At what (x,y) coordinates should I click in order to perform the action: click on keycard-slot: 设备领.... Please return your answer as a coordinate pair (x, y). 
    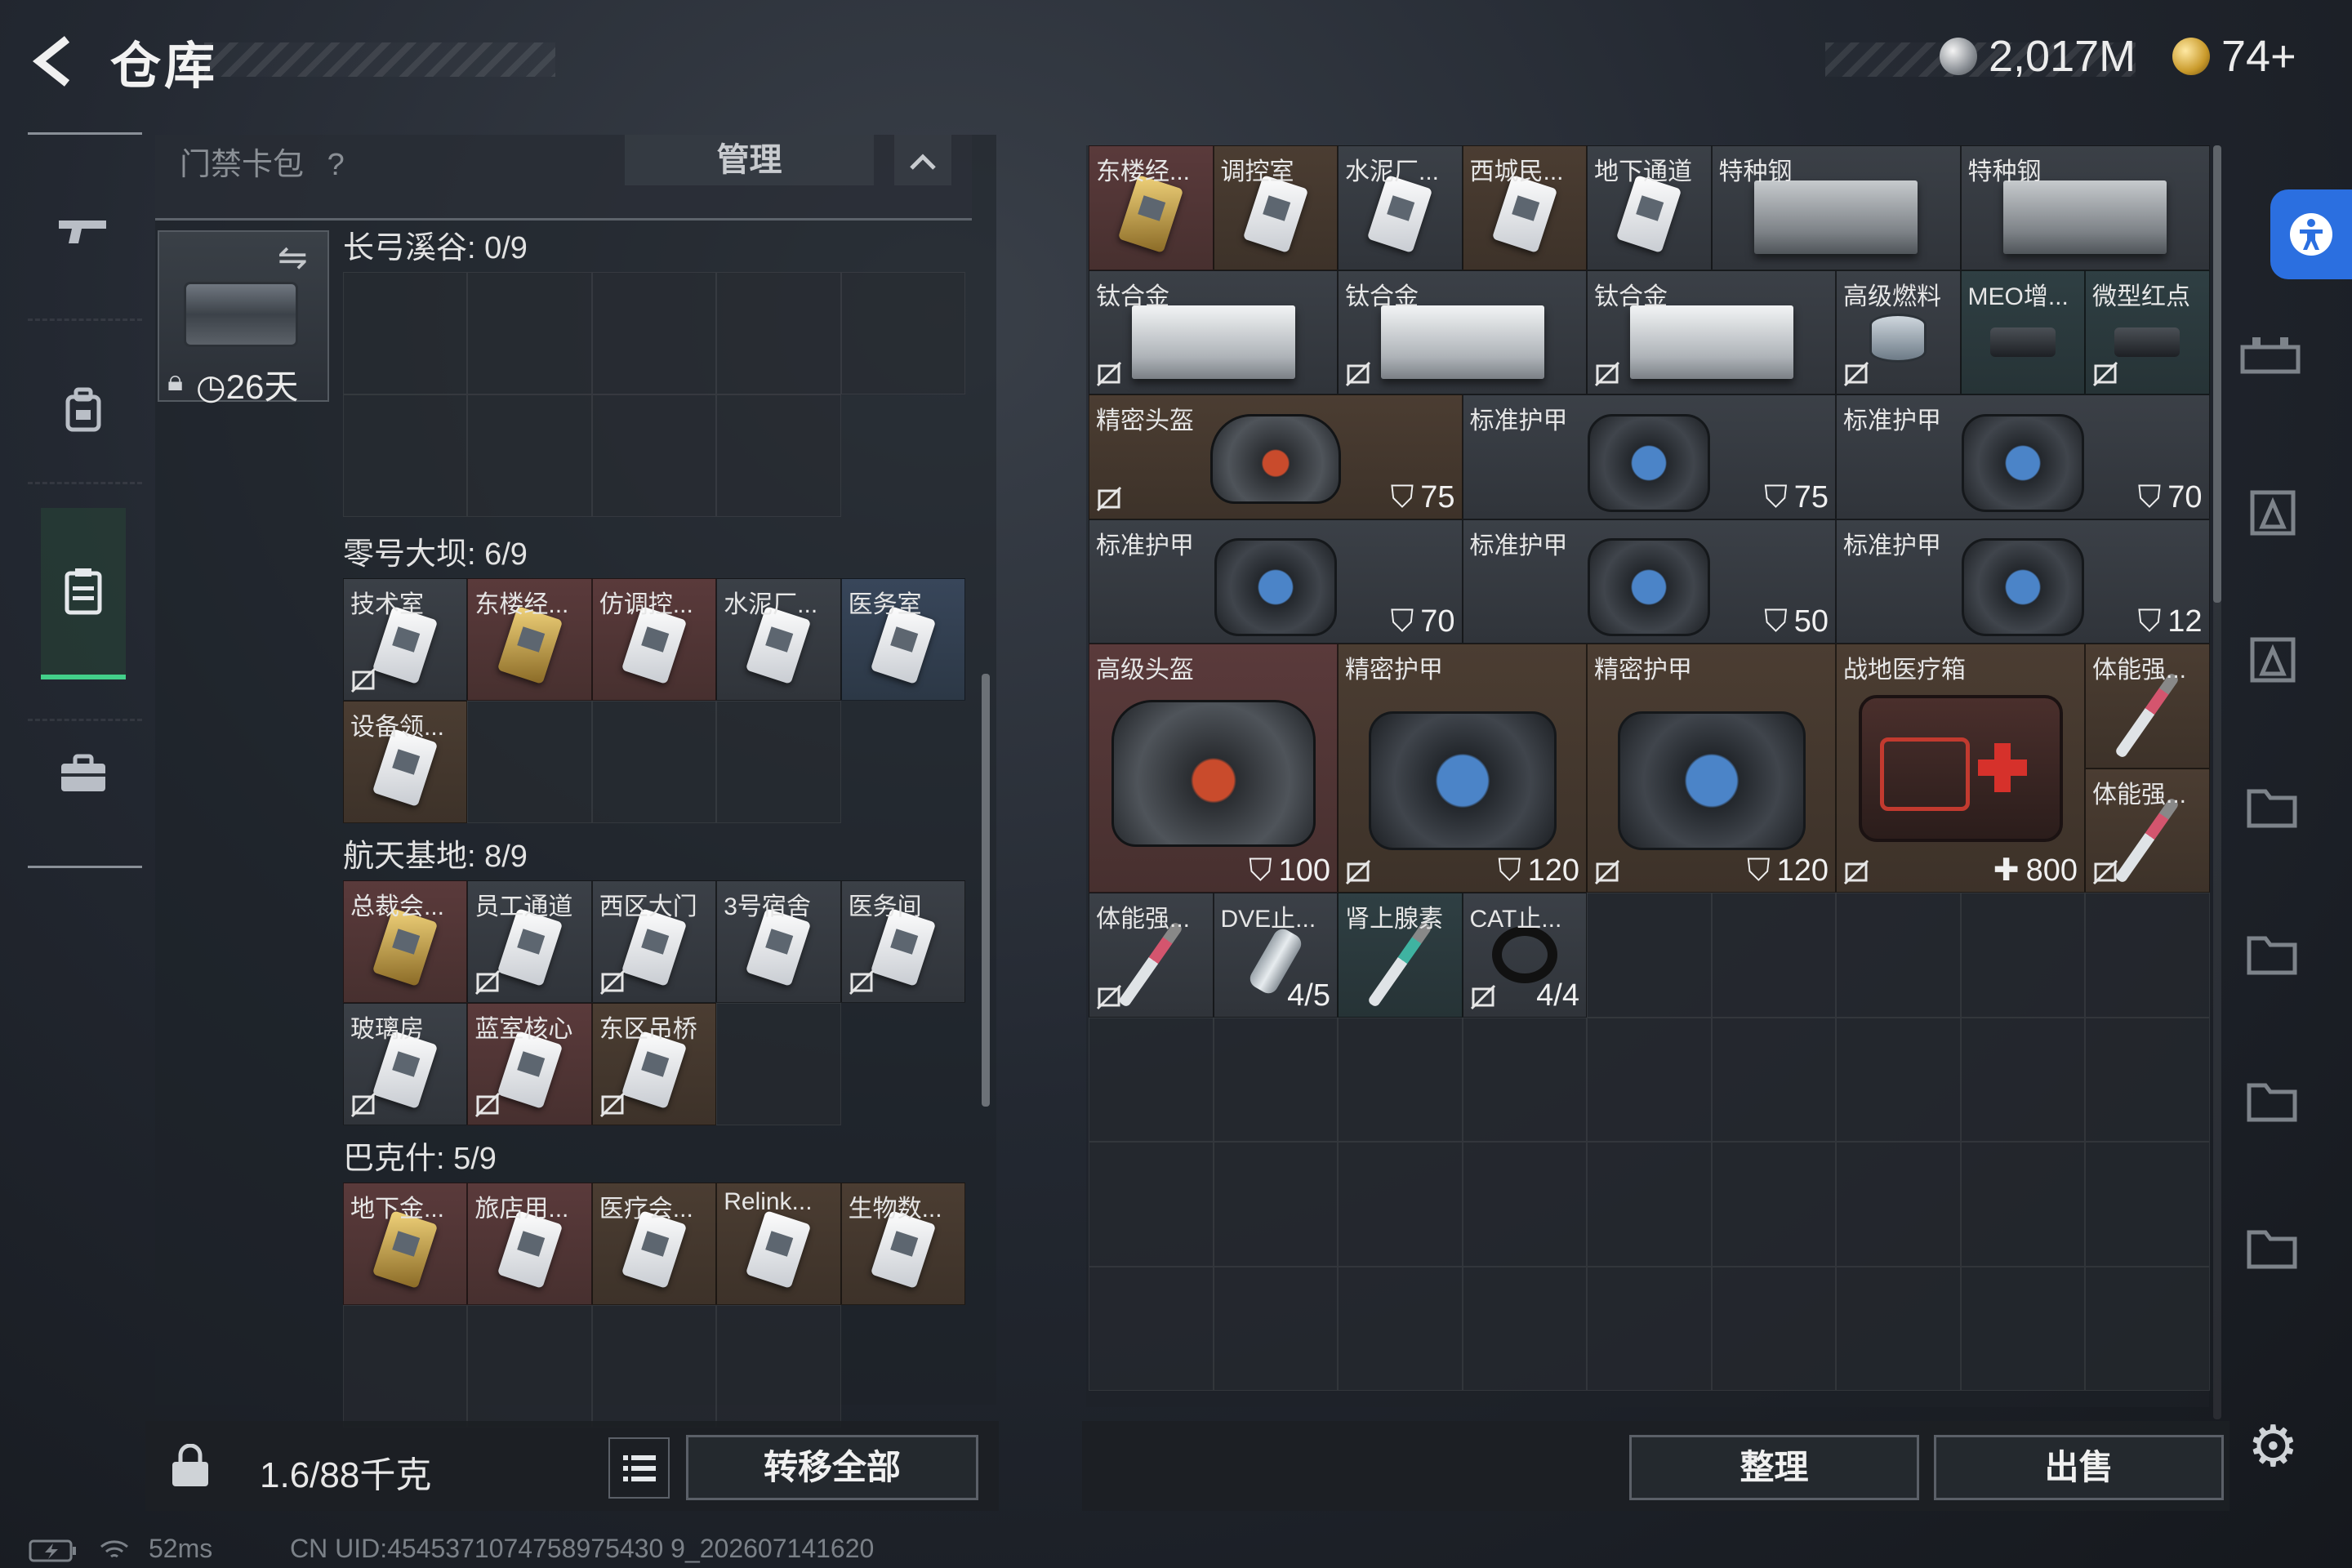
    Looking at the image, I should click on (405, 762).